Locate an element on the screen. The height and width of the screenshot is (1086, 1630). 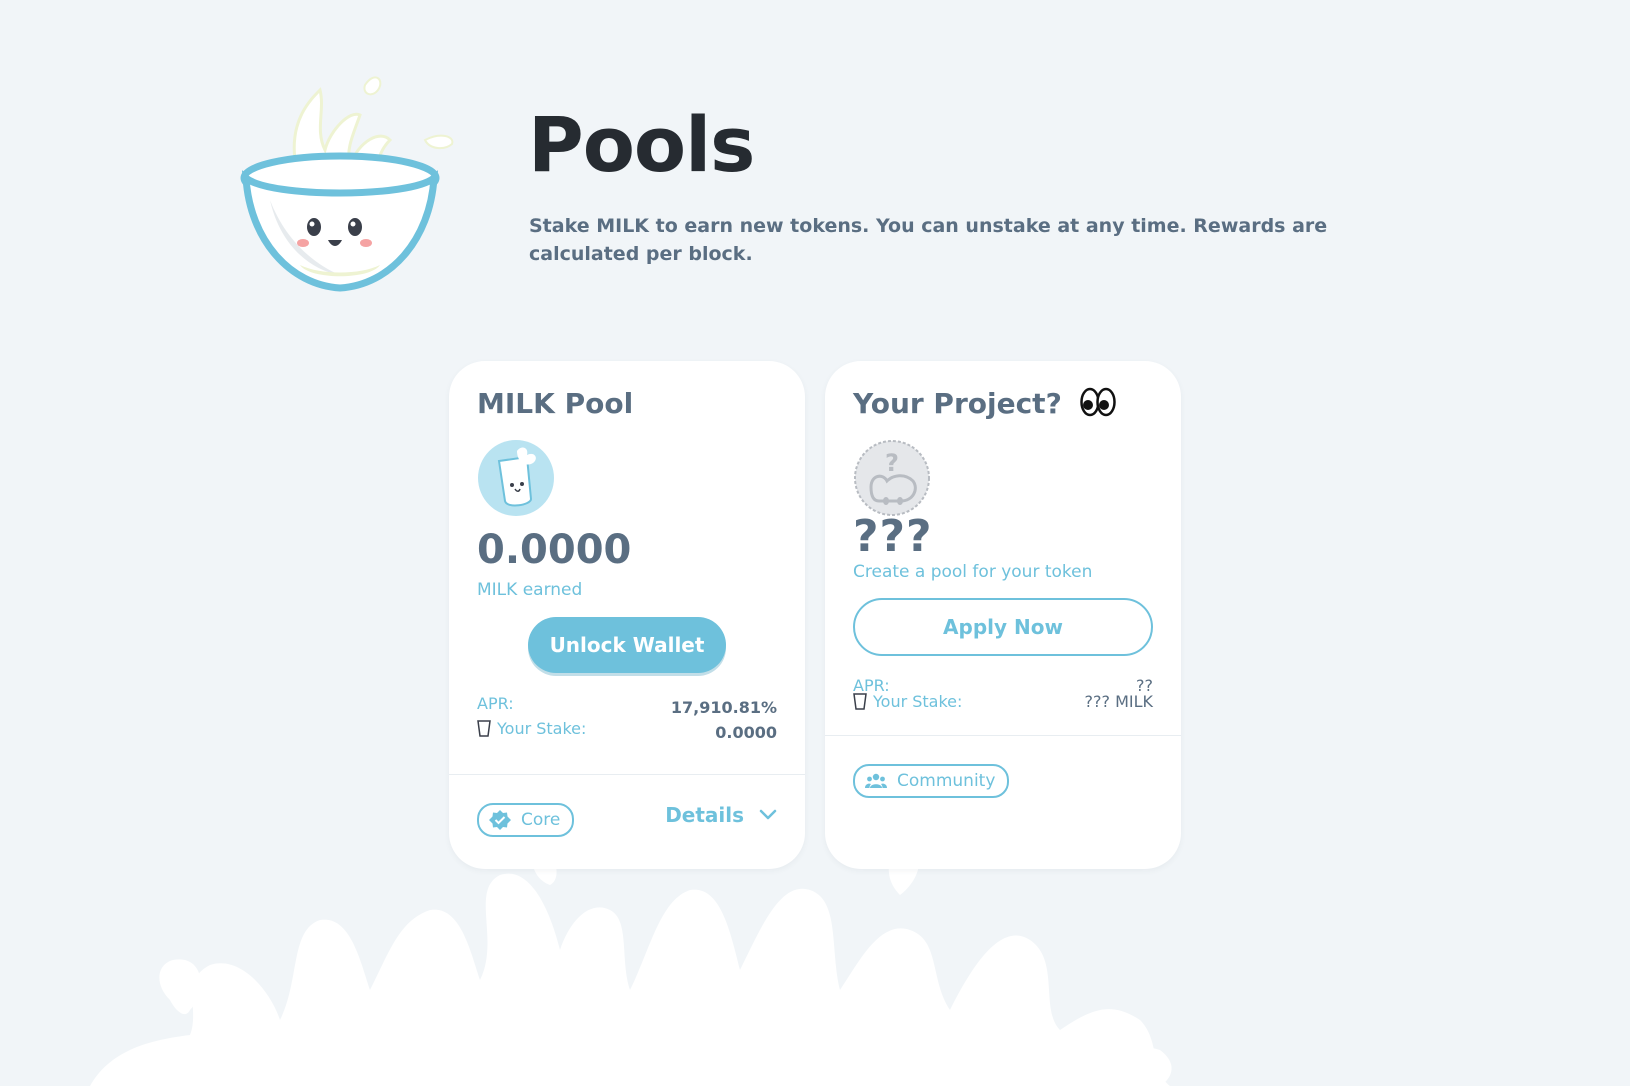
core-tag: Core is located at coordinates (526, 820).